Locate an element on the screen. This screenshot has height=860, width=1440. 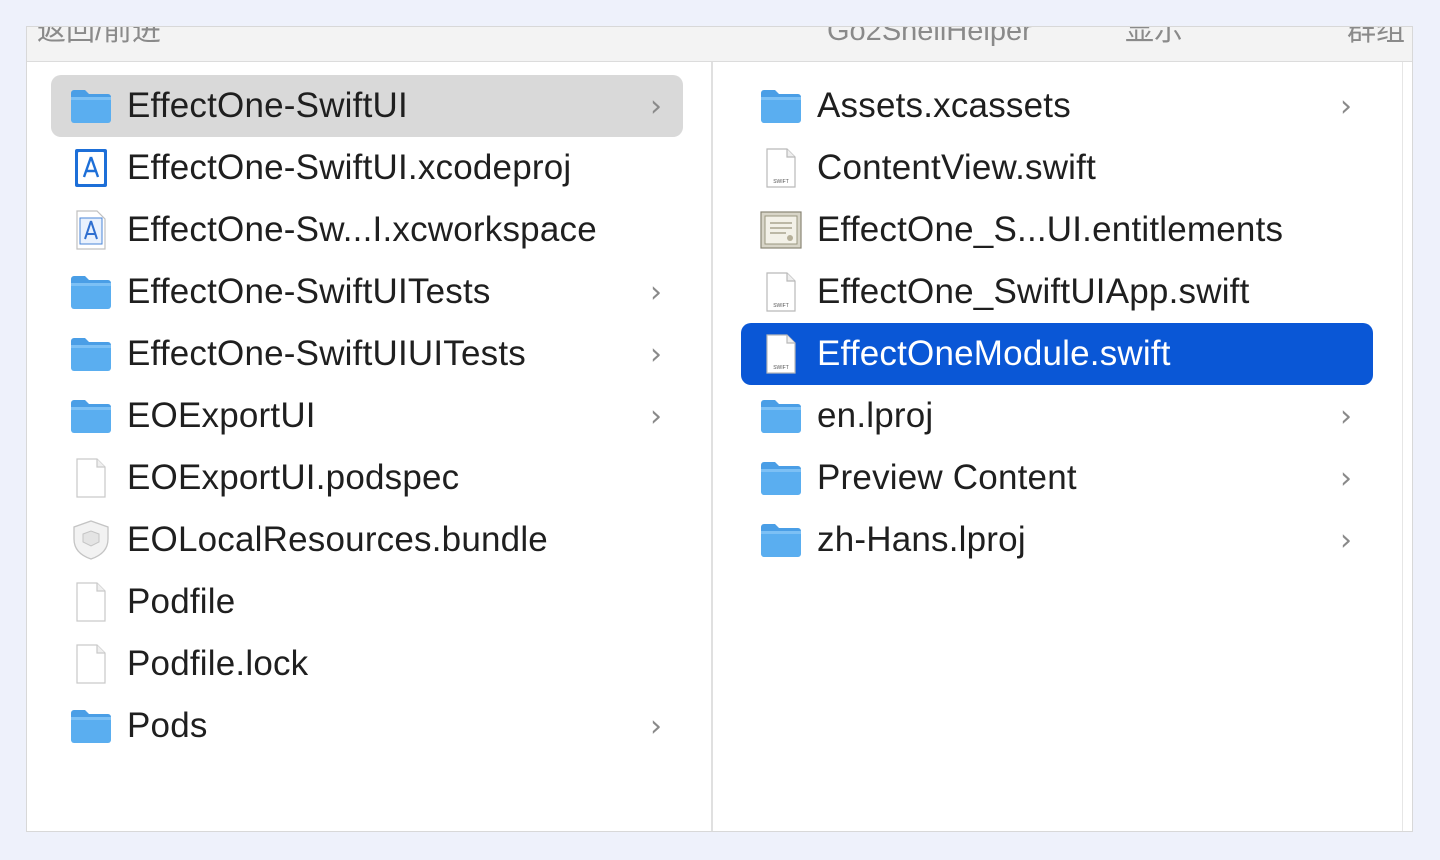
folder-row: Assets.xcassets › is located at coordinates (1057, 106).